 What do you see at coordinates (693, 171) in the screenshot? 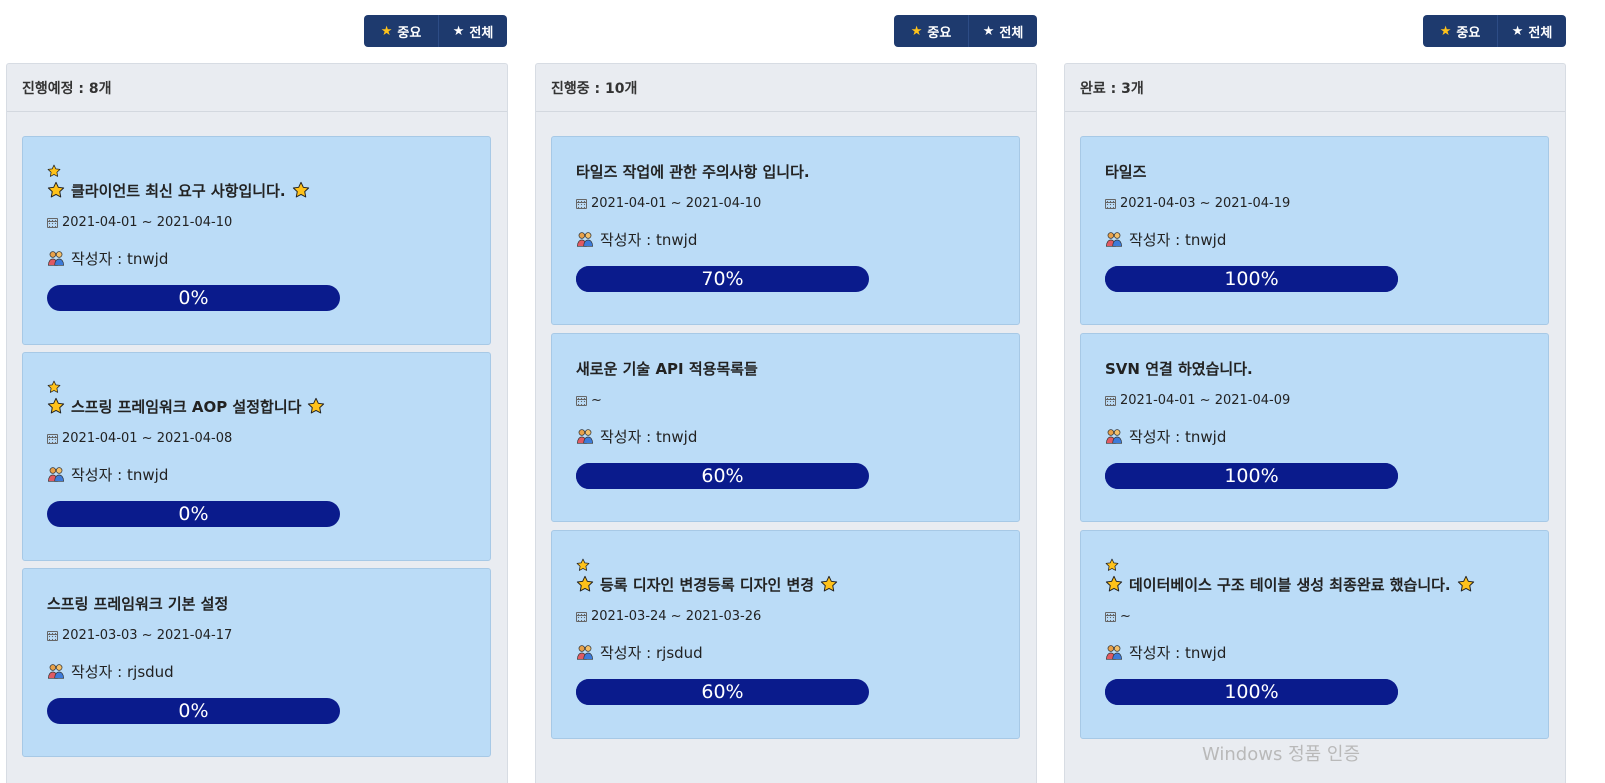
I see `task-title-text: 타일즈 작업에 관한 주의사항 입니다.` at bounding box center [693, 171].